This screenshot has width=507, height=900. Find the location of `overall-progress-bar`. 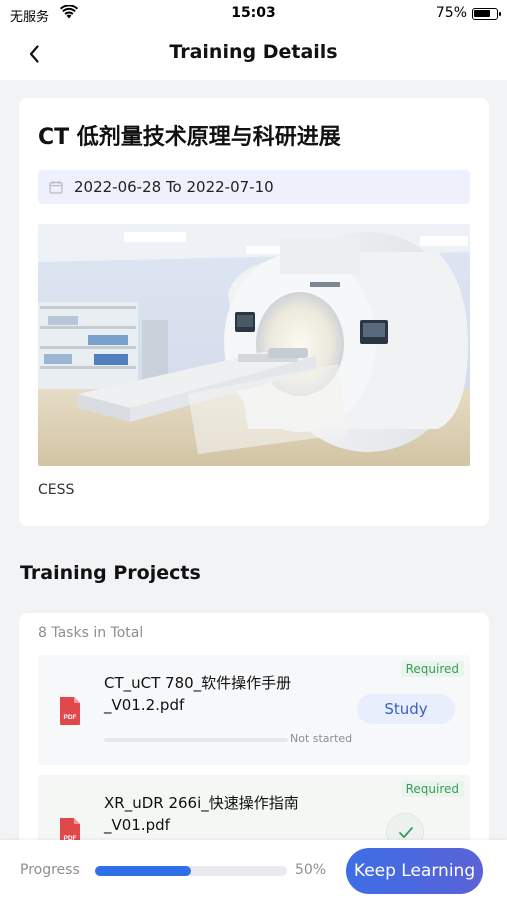

overall-progress-bar is located at coordinates (191, 871).